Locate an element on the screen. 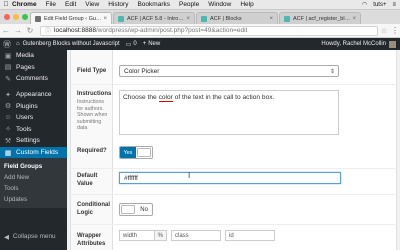 This screenshot has height=250, width=400. tab-acf-blocks: ACF | Blocks × is located at coordinates (237, 18).